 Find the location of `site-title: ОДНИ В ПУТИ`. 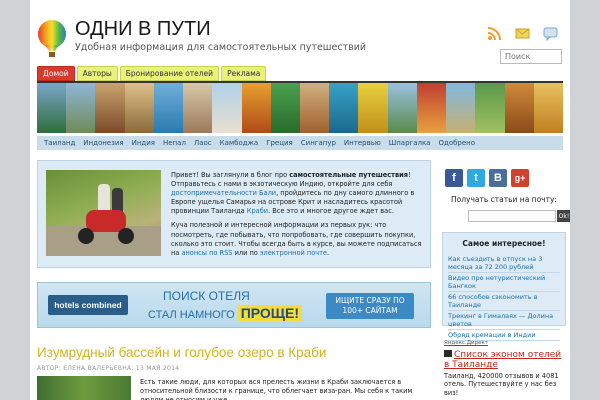

site-title: ОДНИ В ПУТИ is located at coordinates (143, 29).